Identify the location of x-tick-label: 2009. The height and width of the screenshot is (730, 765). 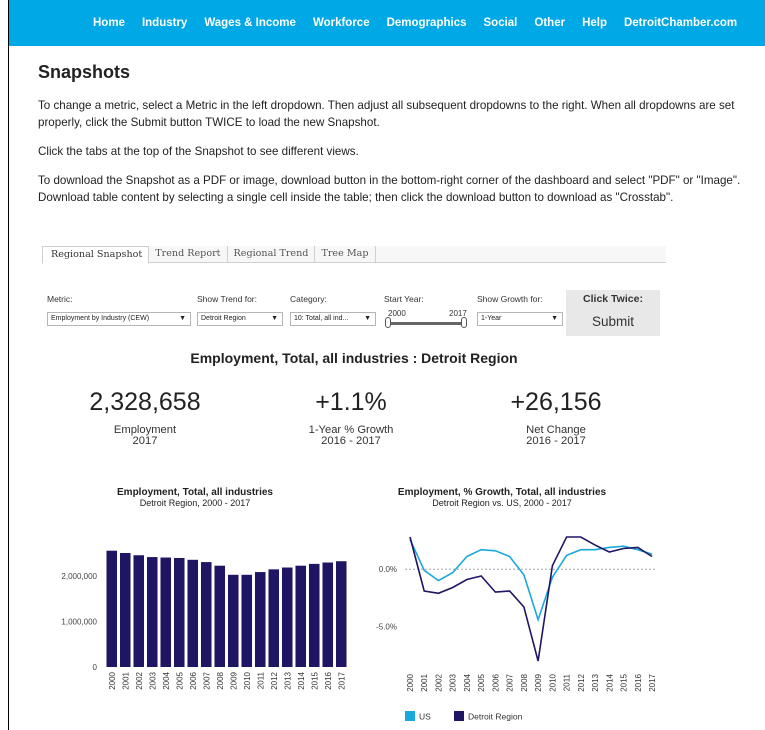
(538, 682).